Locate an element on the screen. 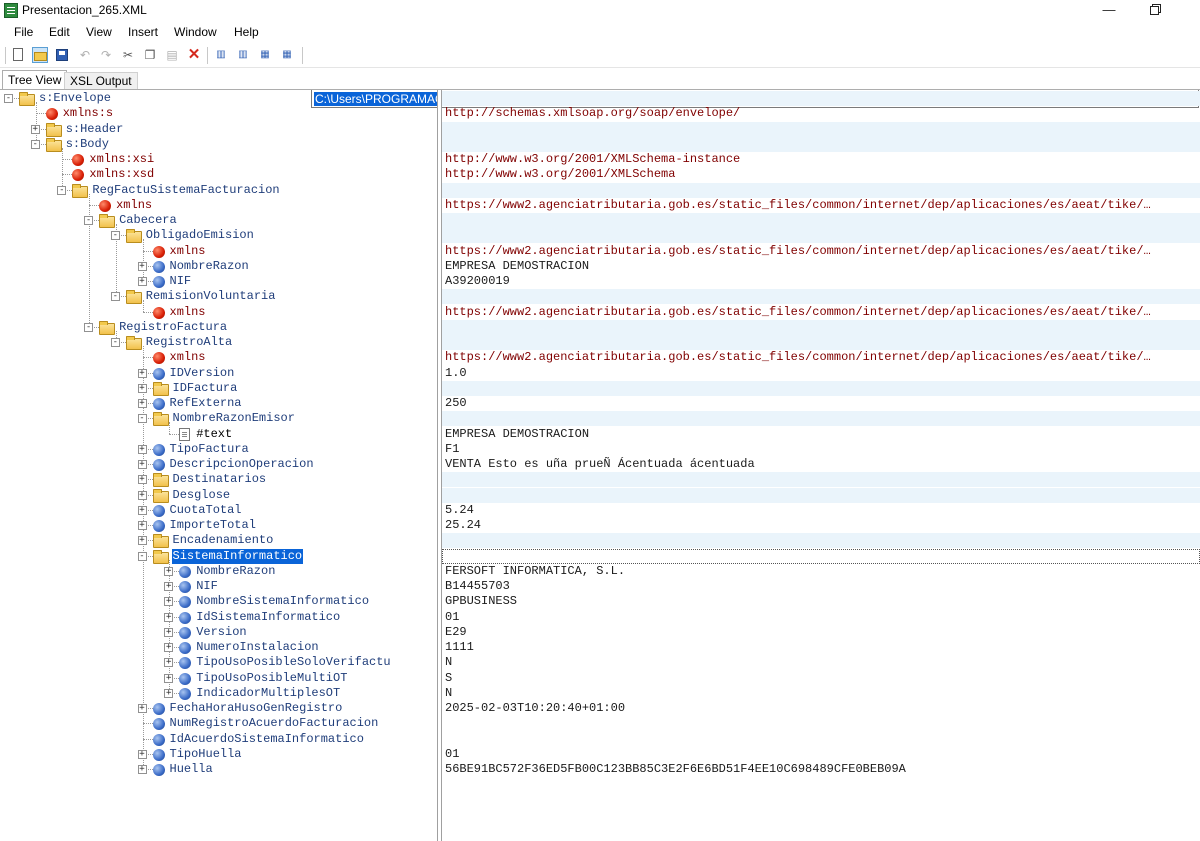  tree-node-label: NumeroInstalacion is located at coordinates (257, 647).